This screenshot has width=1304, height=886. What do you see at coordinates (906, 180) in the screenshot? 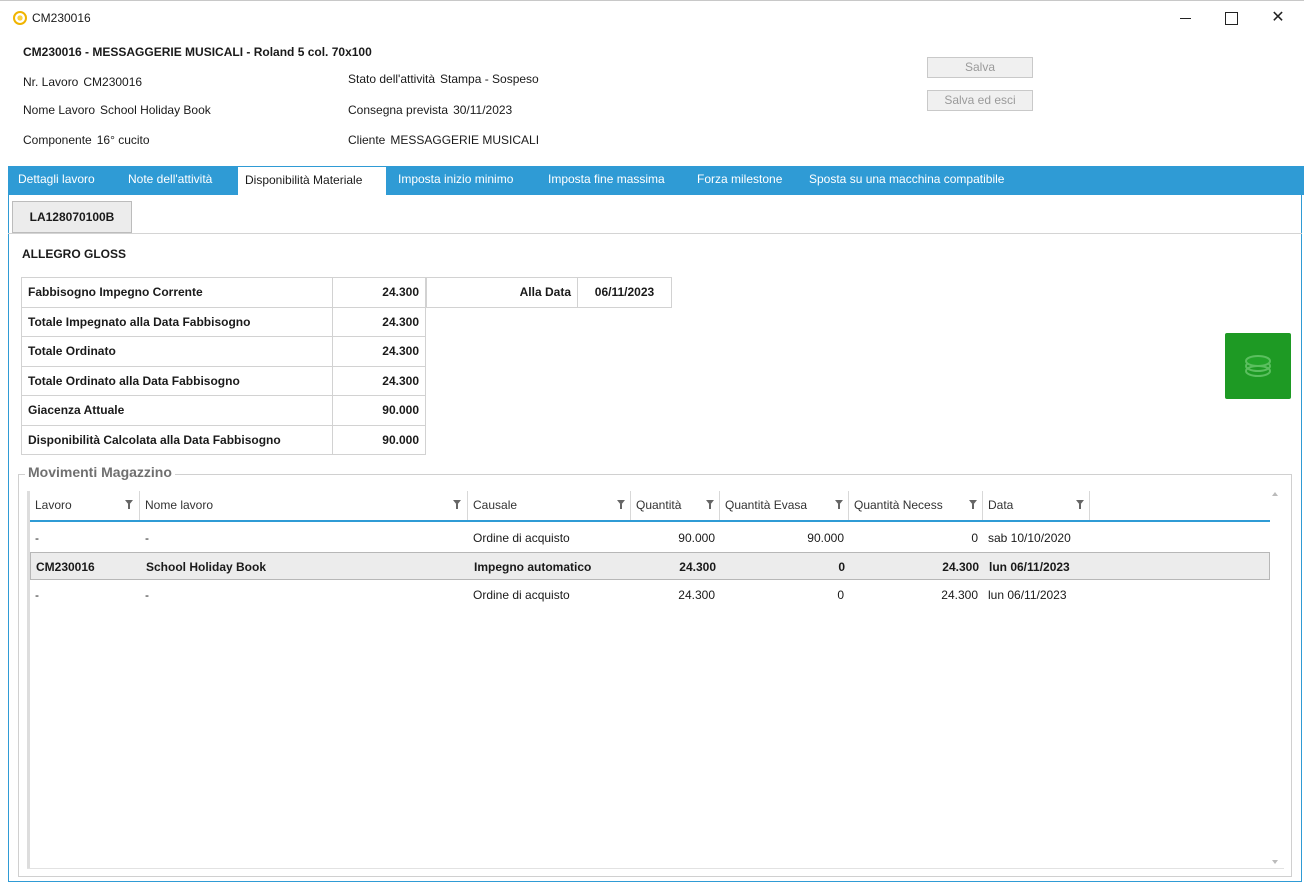
I see `tab-sposta-macchina: Sposta su una macchina compatibile` at bounding box center [906, 180].